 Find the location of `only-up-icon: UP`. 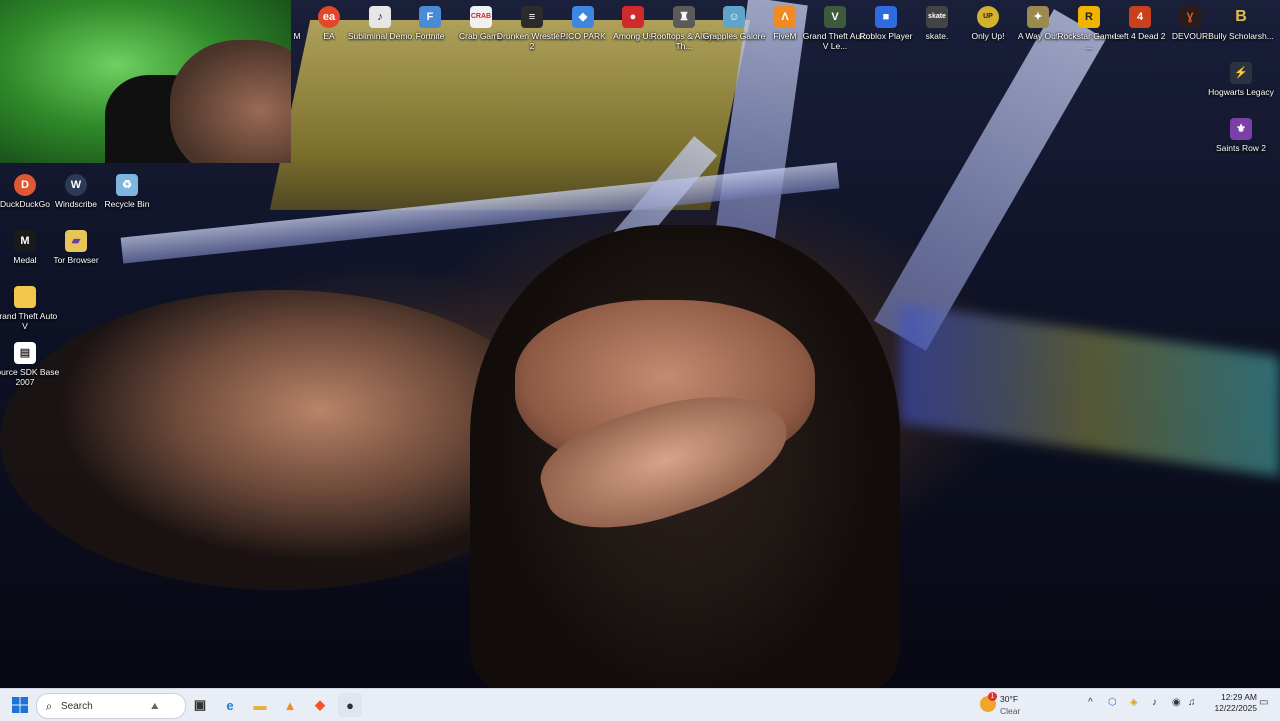

only-up-icon: UP is located at coordinates (988, 17).